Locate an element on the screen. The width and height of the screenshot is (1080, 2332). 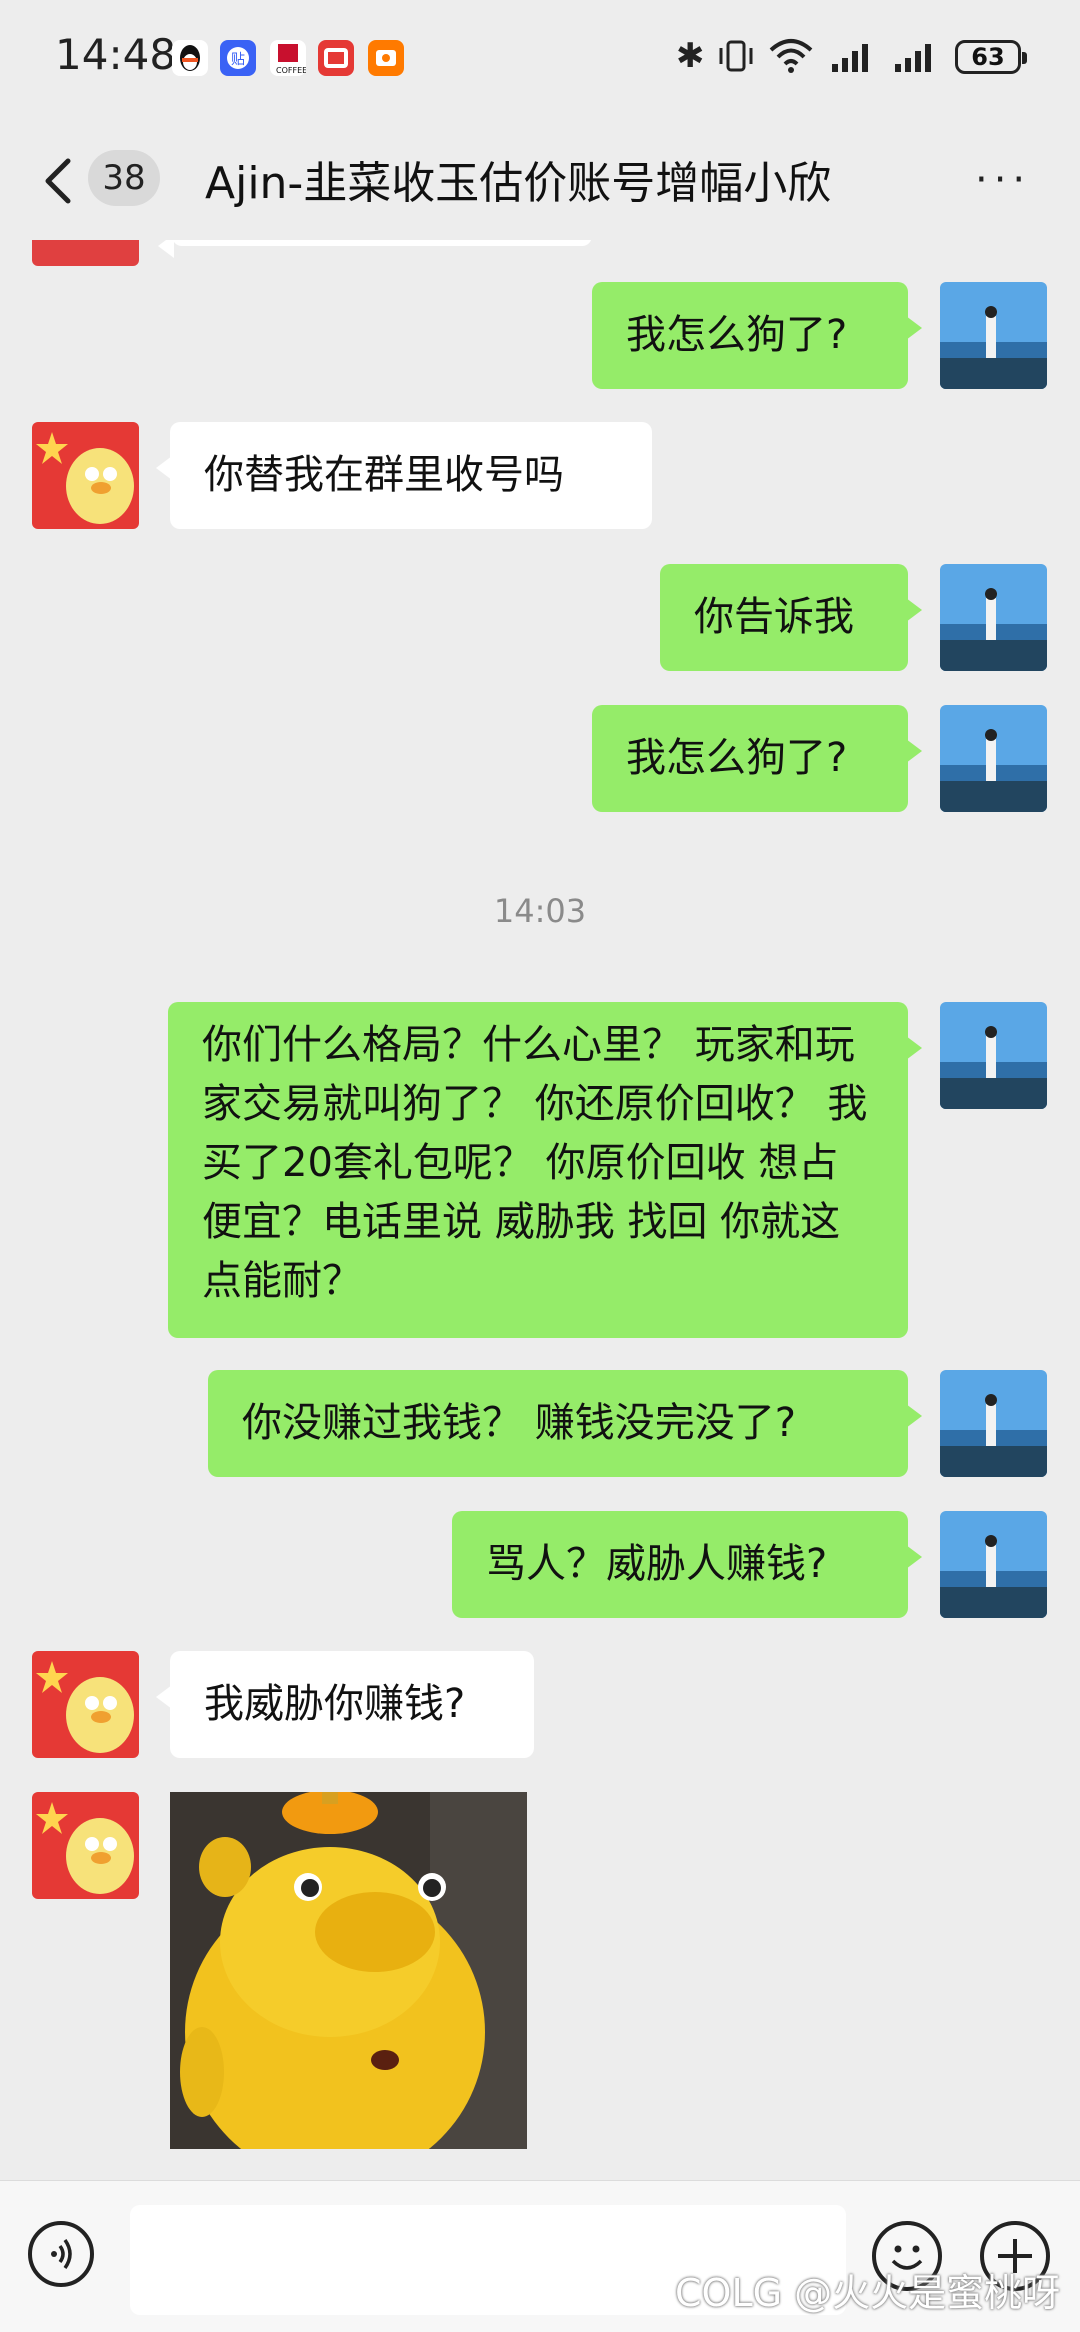
voice-input-button is located at coordinates (61, 2254).